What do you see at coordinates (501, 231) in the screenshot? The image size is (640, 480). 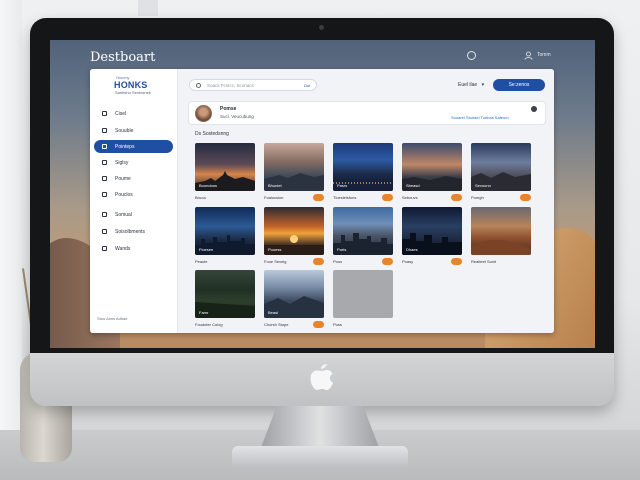 I see `gallery-thumbnail` at bounding box center [501, 231].